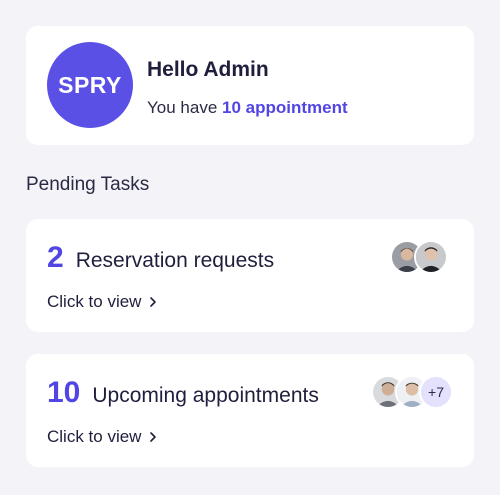  I want to click on logo-text: SPRY, so click(90, 84).